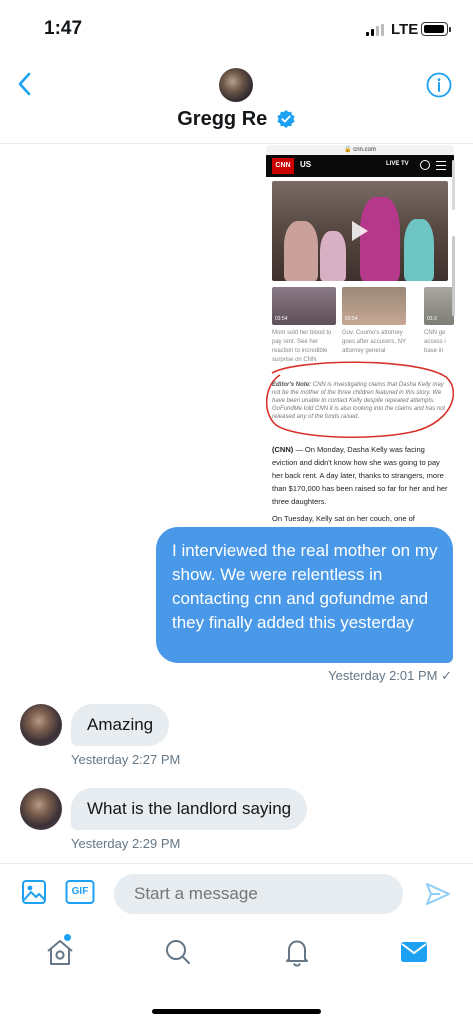 The image size is (473, 1024). Describe the element at coordinates (441, 165) in the screenshot. I see `menu-icon` at that location.